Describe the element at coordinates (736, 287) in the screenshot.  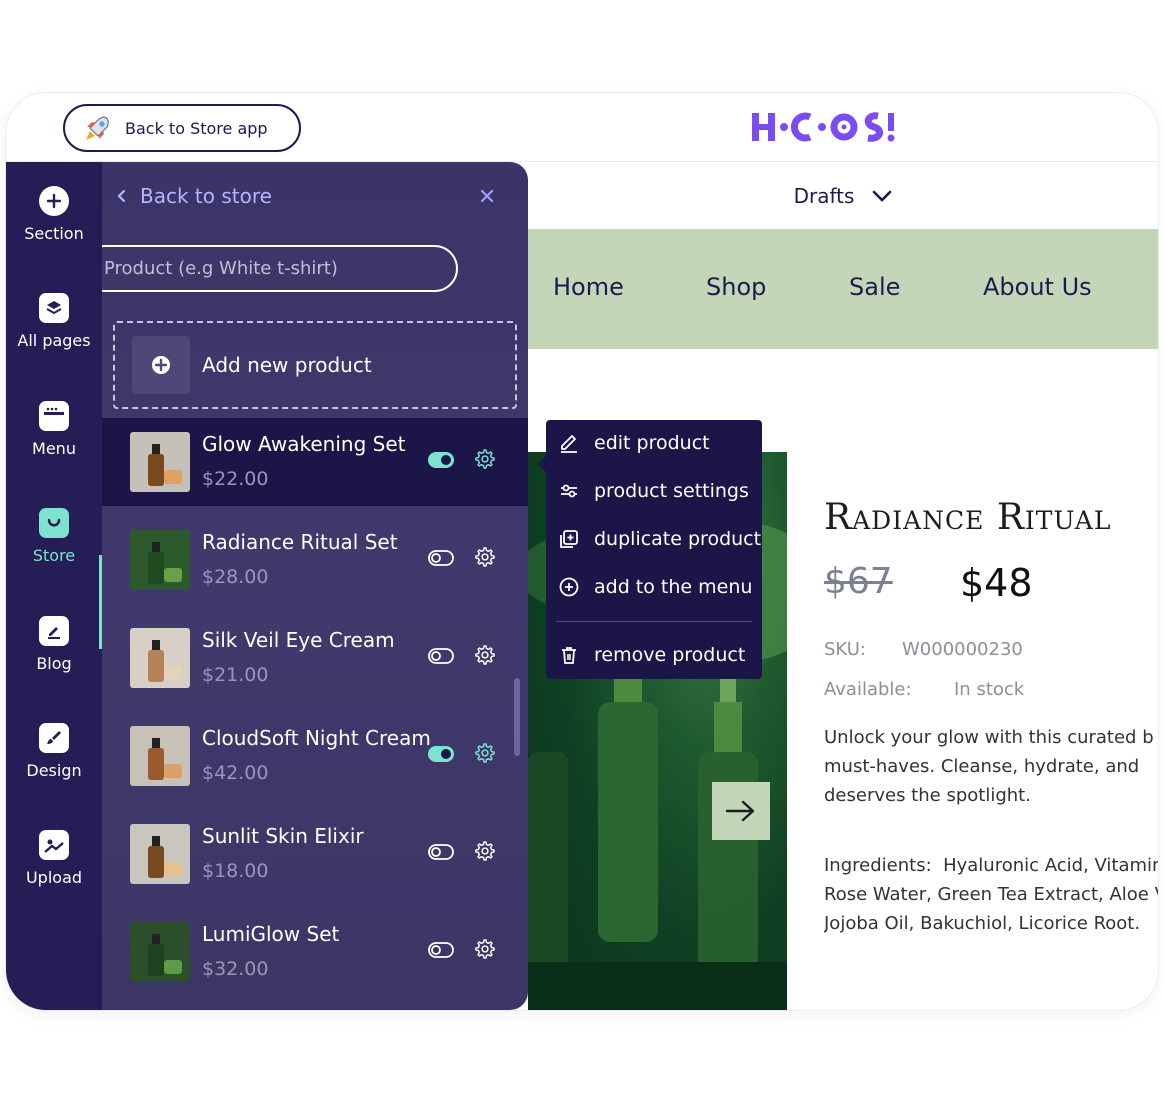
I see `nav-shop: Shop` at that location.